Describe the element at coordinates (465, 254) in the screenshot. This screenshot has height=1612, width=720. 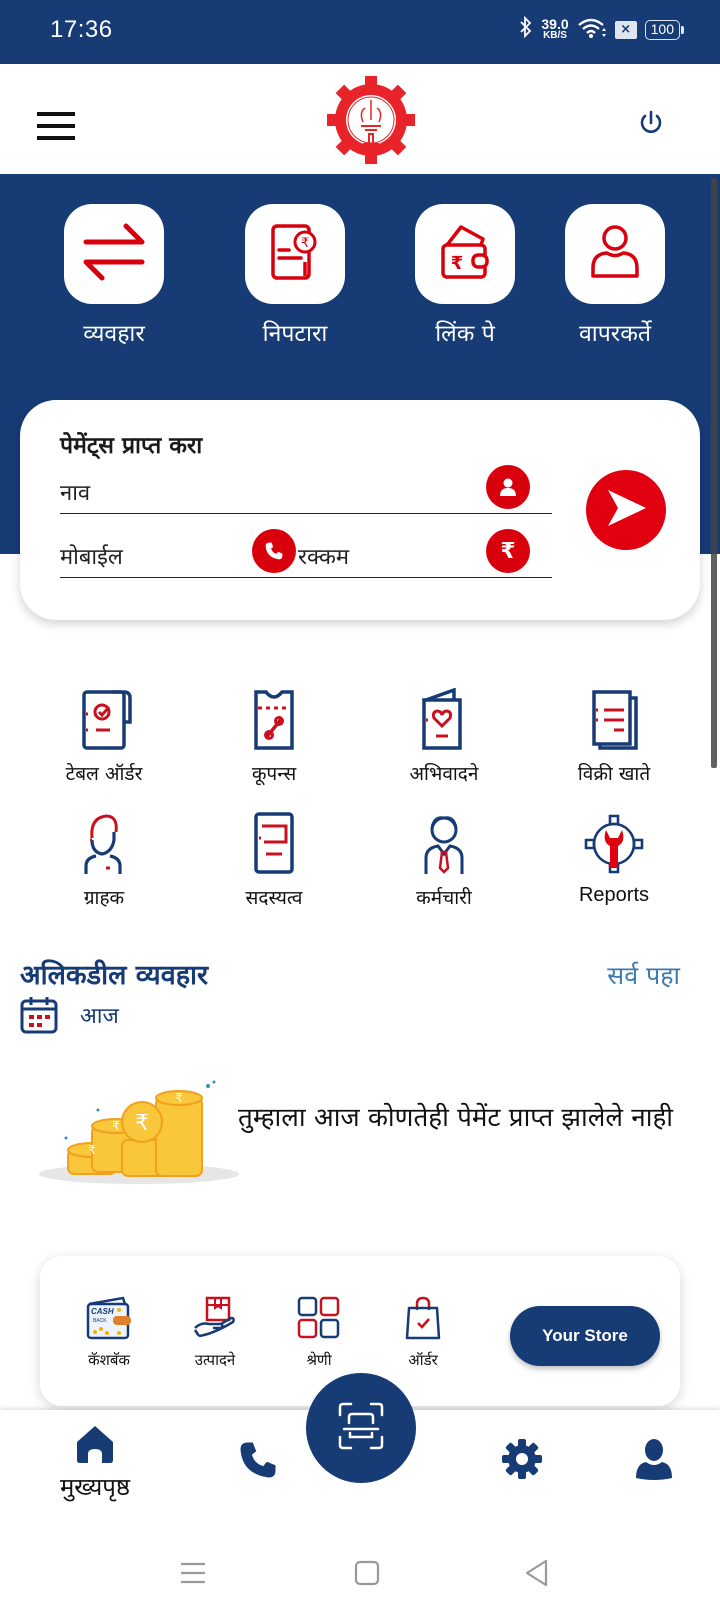
I see `wallet-icon: ₹` at that location.